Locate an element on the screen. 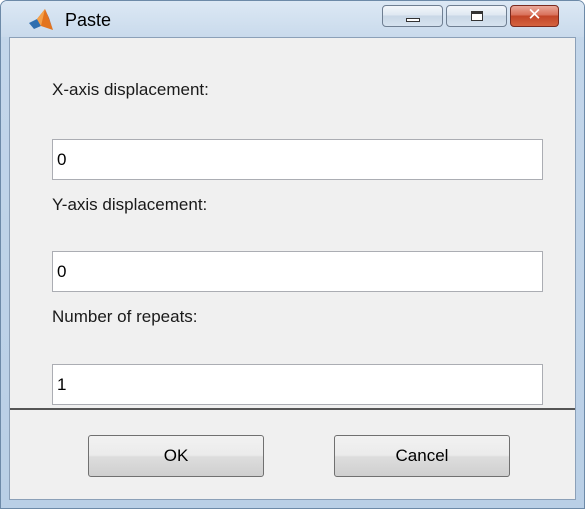 Image resolution: width=585 pixels, height=509 pixels. close-button: ✕ is located at coordinates (534, 16).